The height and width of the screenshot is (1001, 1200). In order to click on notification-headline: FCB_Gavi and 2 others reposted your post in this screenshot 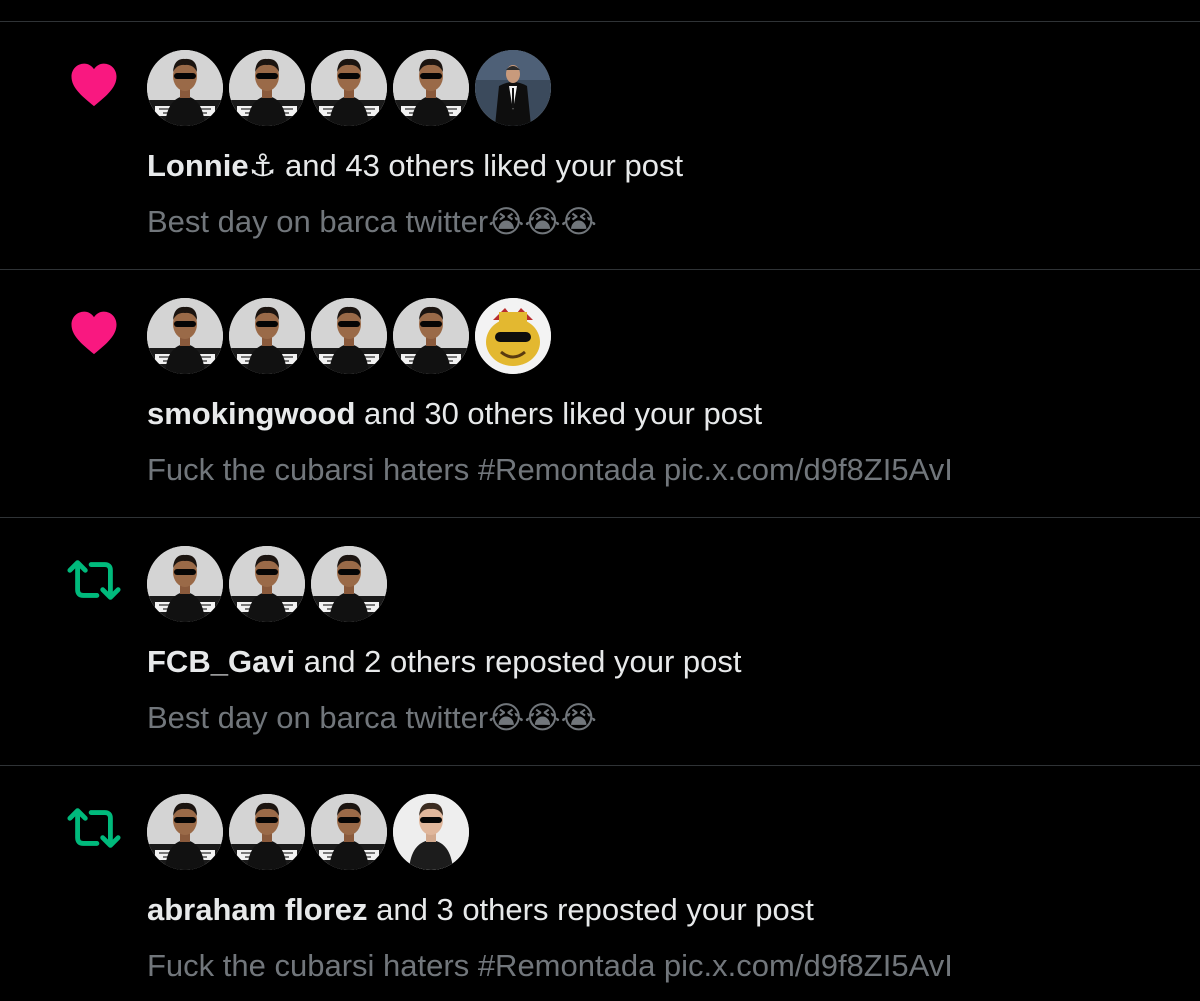, I will do `click(444, 662)`.